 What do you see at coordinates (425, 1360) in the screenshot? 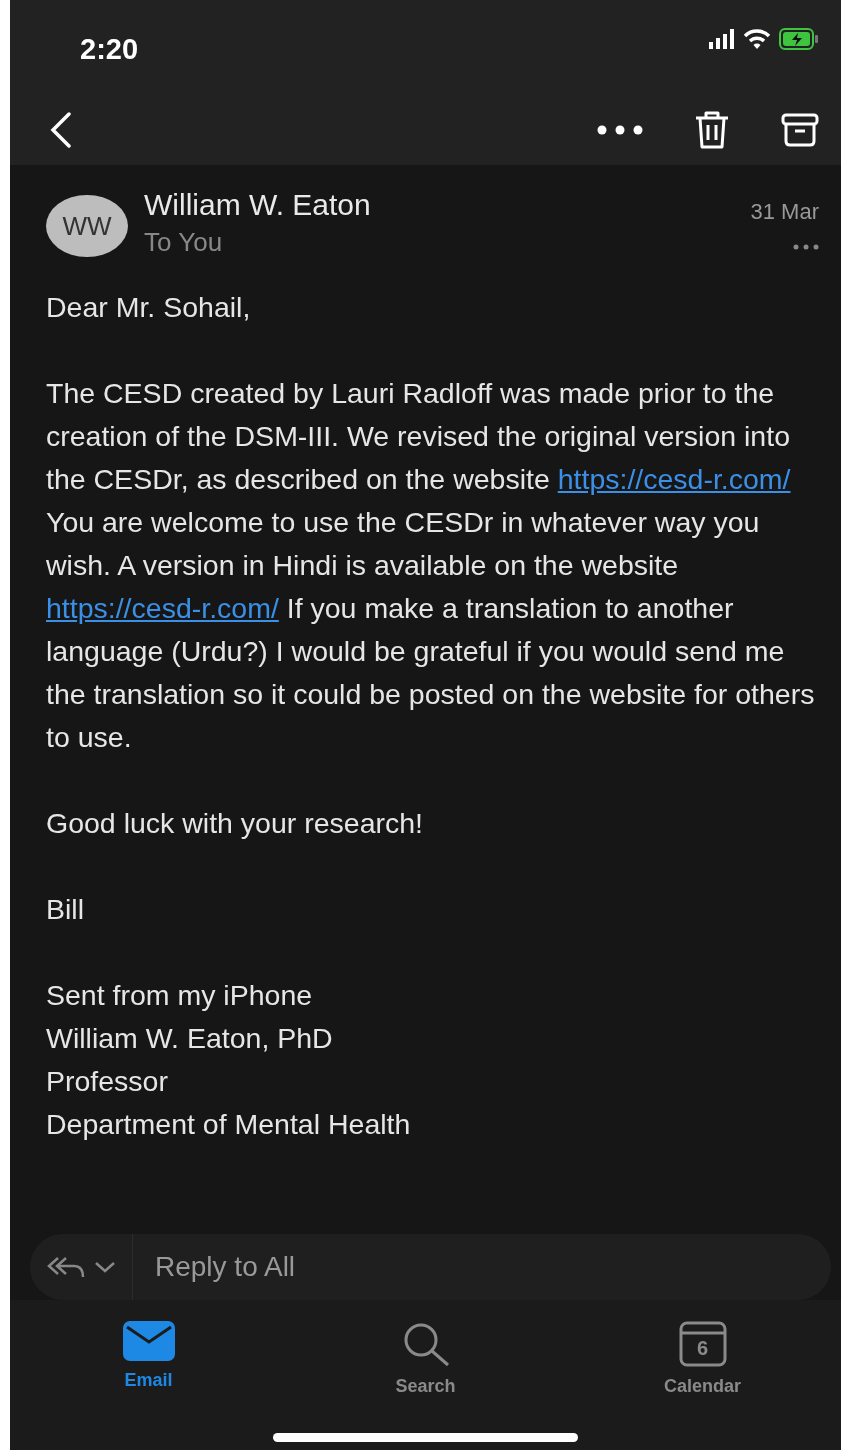
I see `tab-button: Search` at bounding box center [425, 1360].